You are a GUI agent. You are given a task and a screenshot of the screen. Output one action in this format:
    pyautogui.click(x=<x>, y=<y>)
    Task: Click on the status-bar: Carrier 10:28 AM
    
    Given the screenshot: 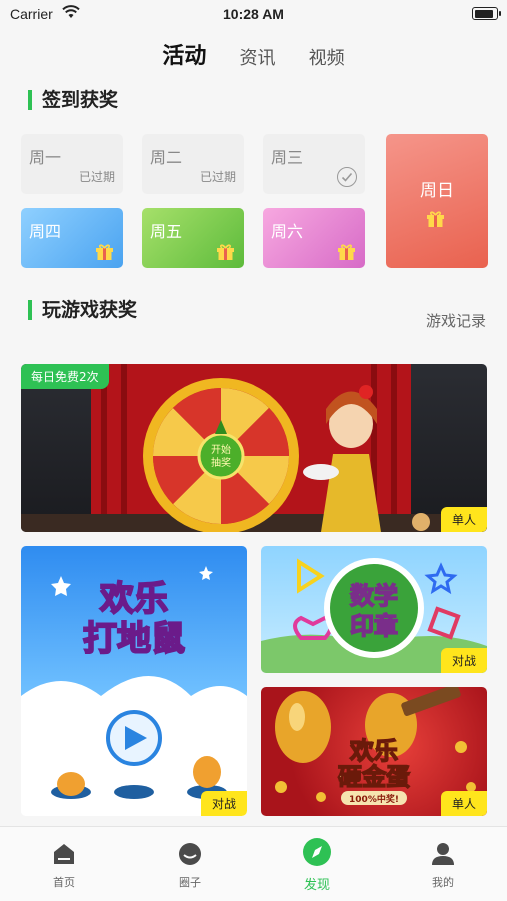 What is the action you would take?
    pyautogui.click(x=253, y=14)
    